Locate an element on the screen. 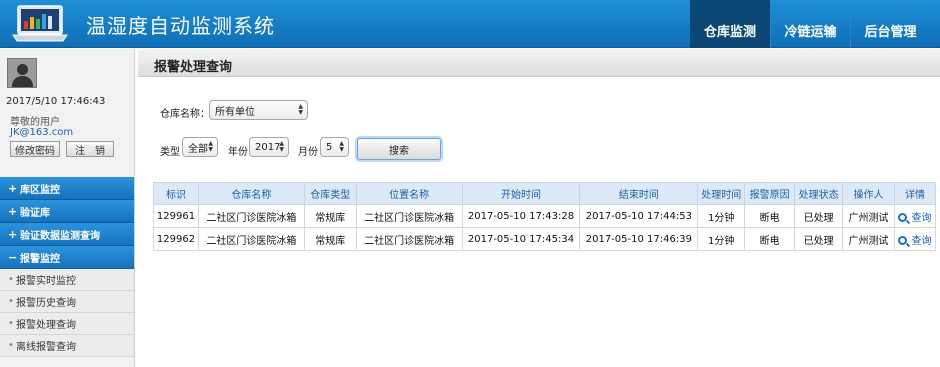 The width and height of the screenshot is (940, 367). warehouse-select: 所有单位 ▲ ▼ is located at coordinates (258, 110).